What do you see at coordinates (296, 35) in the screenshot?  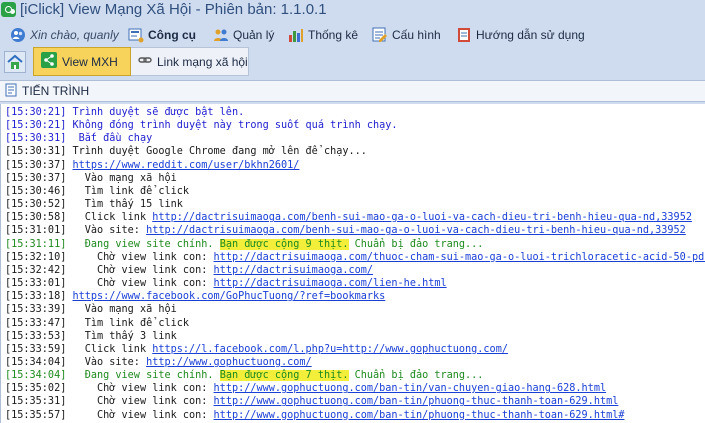 I see `bar-chart-icon` at bounding box center [296, 35].